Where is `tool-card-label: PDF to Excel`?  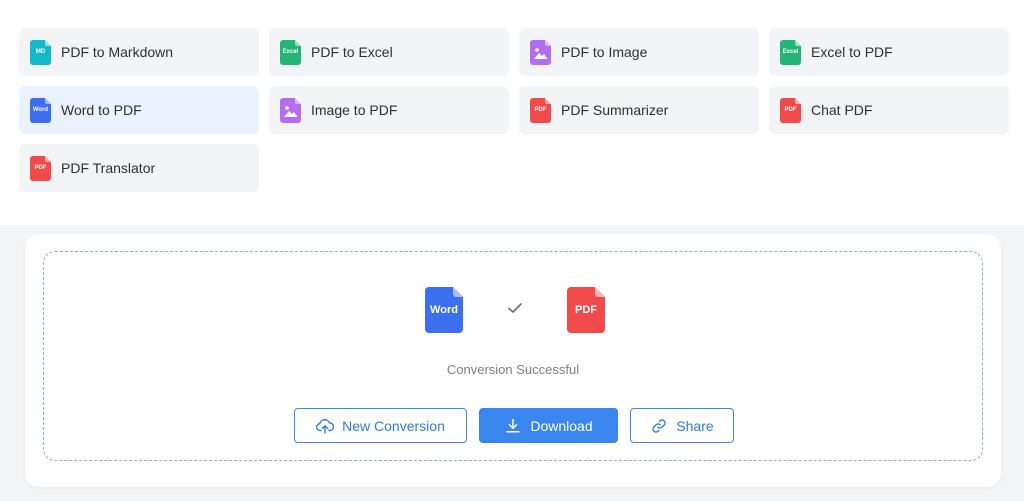 tool-card-label: PDF to Excel is located at coordinates (352, 52).